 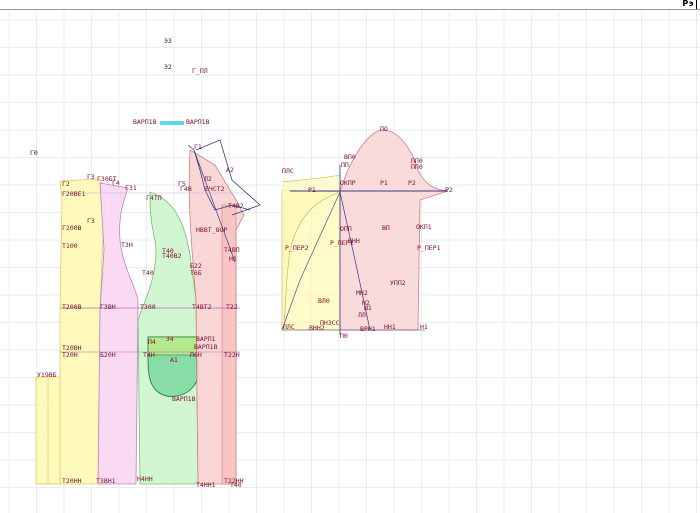 What do you see at coordinates (70, 355) in the screenshot?
I see `point-label: Т20Н` at bounding box center [70, 355].